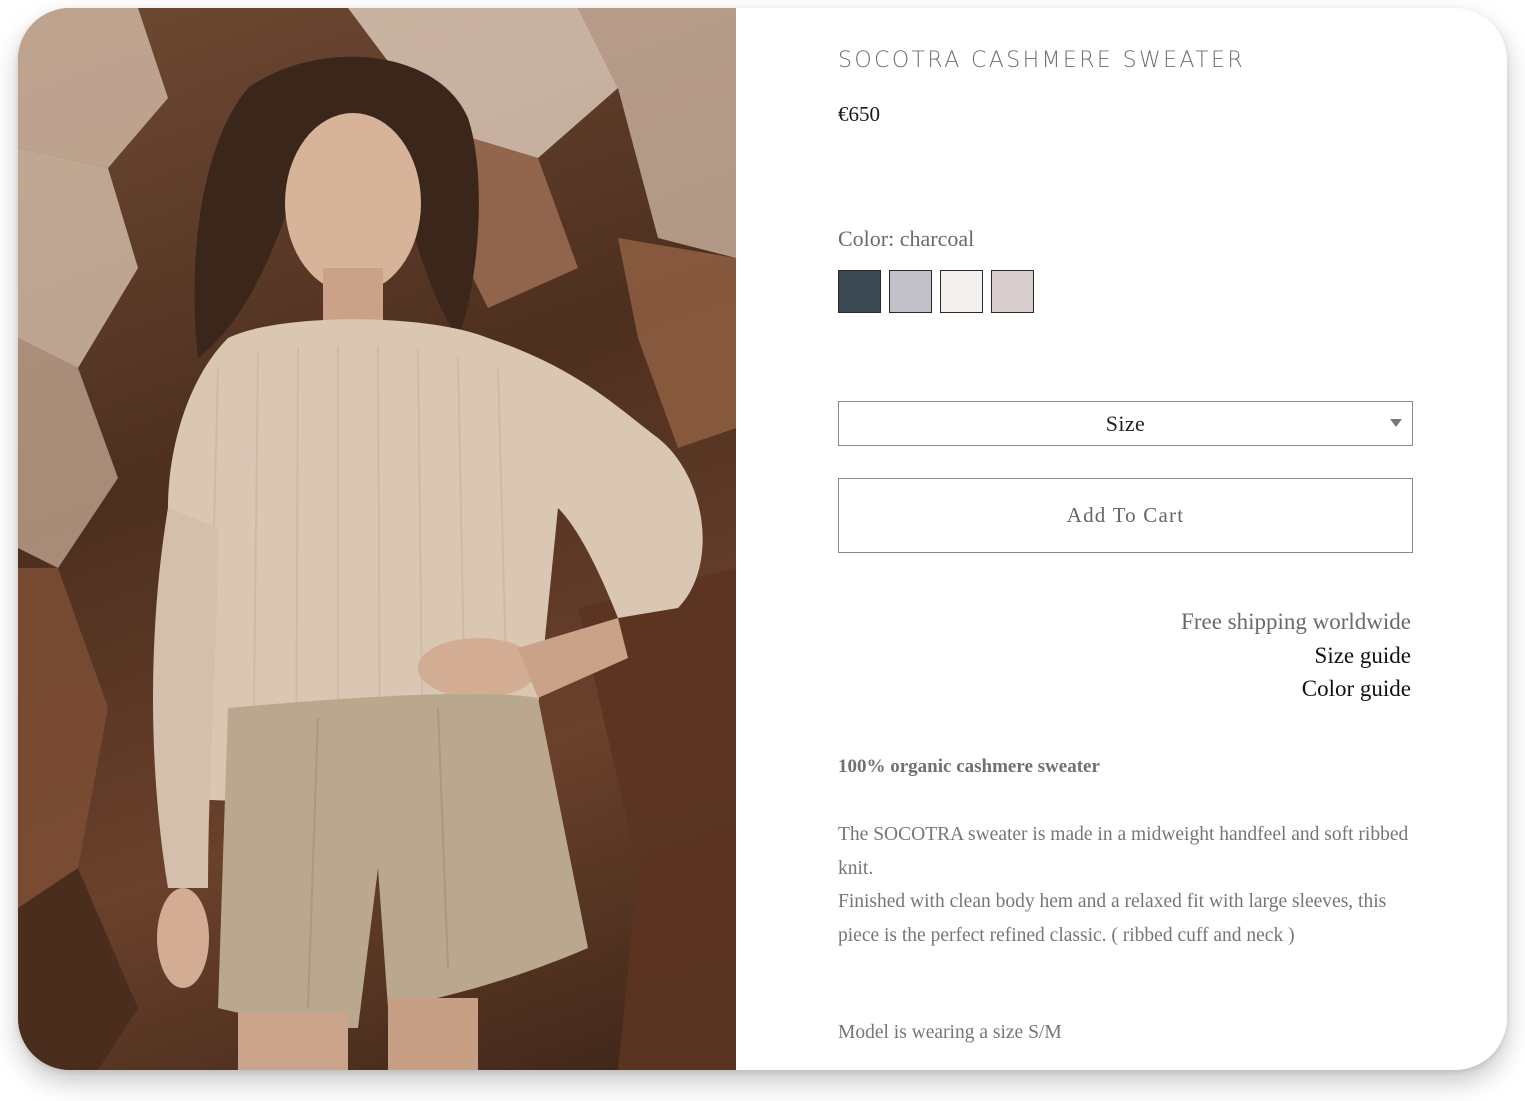 The width and height of the screenshot is (1525, 1101). What do you see at coordinates (961, 291) in the screenshot?
I see `swatch-off-white` at bounding box center [961, 291].